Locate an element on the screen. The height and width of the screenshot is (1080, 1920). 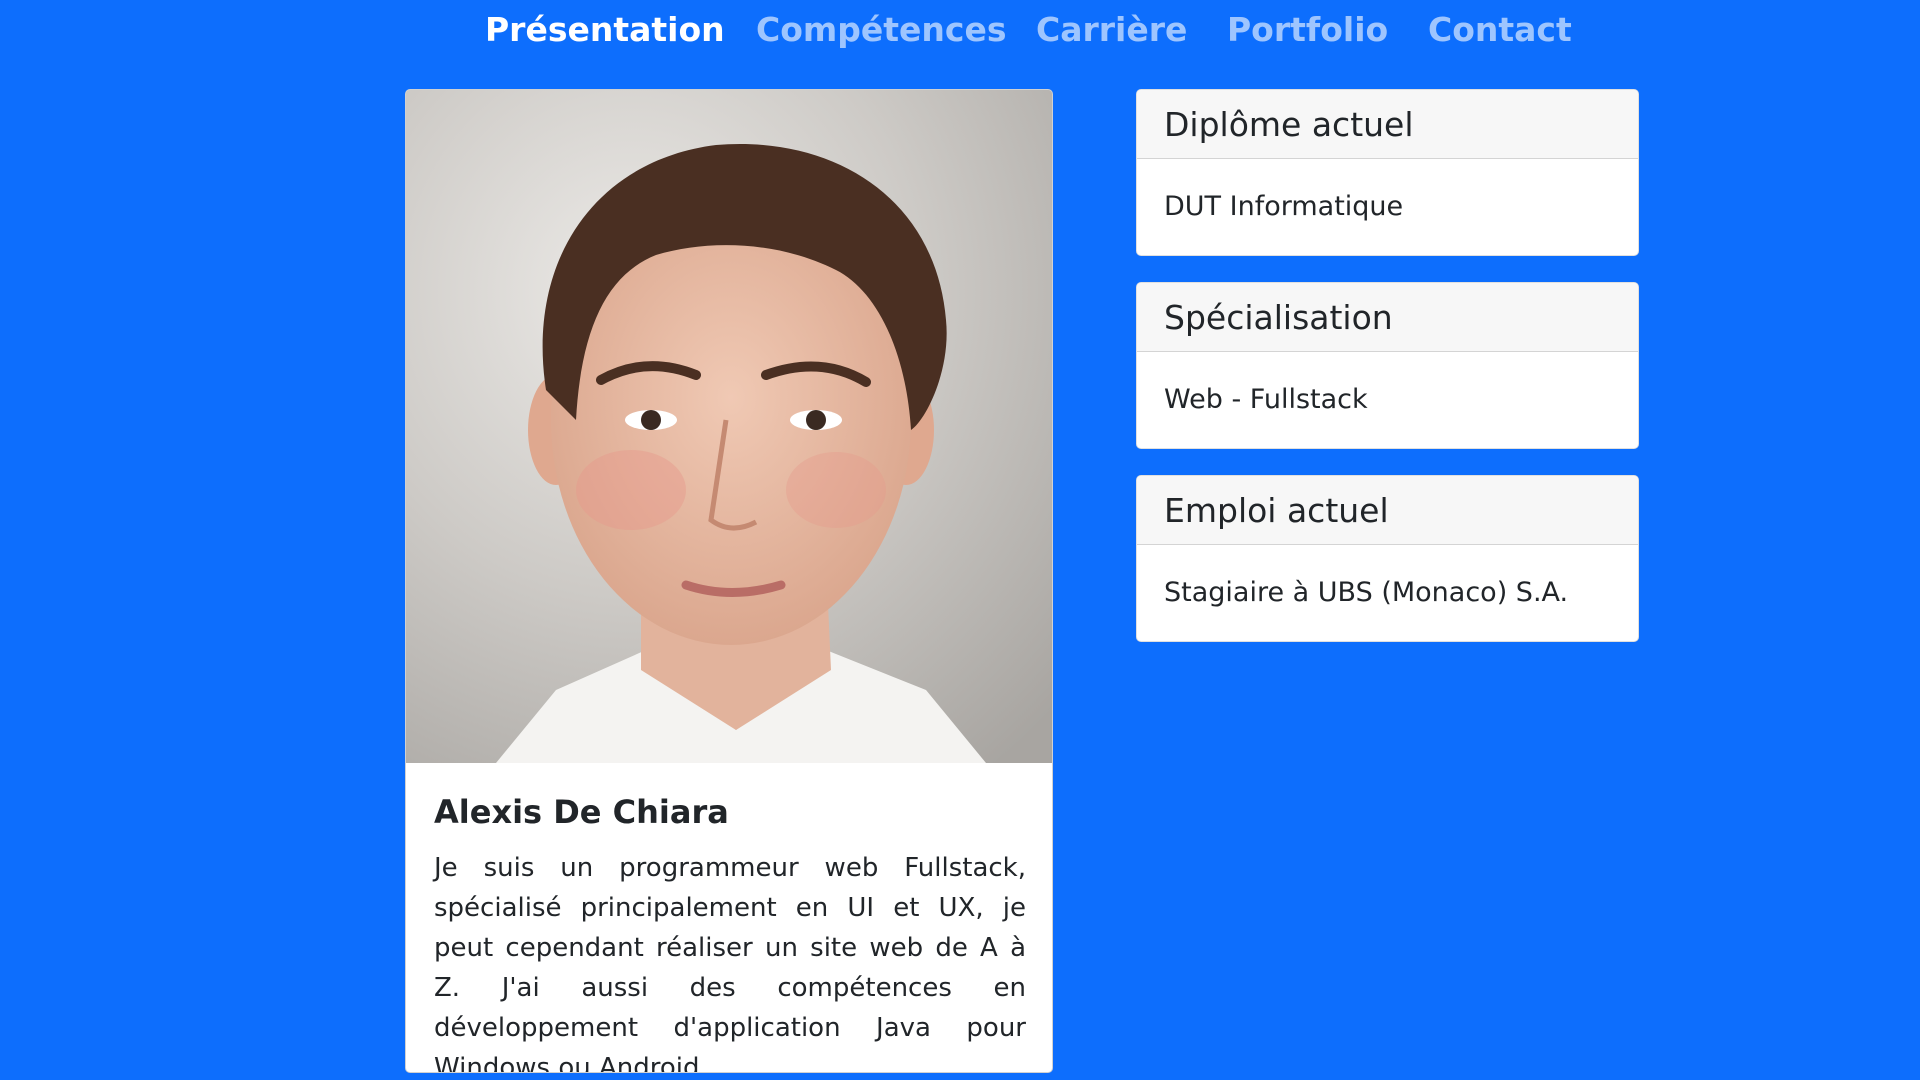
nav-link-carriere: Carrière is located at coordinates (1111, 30).